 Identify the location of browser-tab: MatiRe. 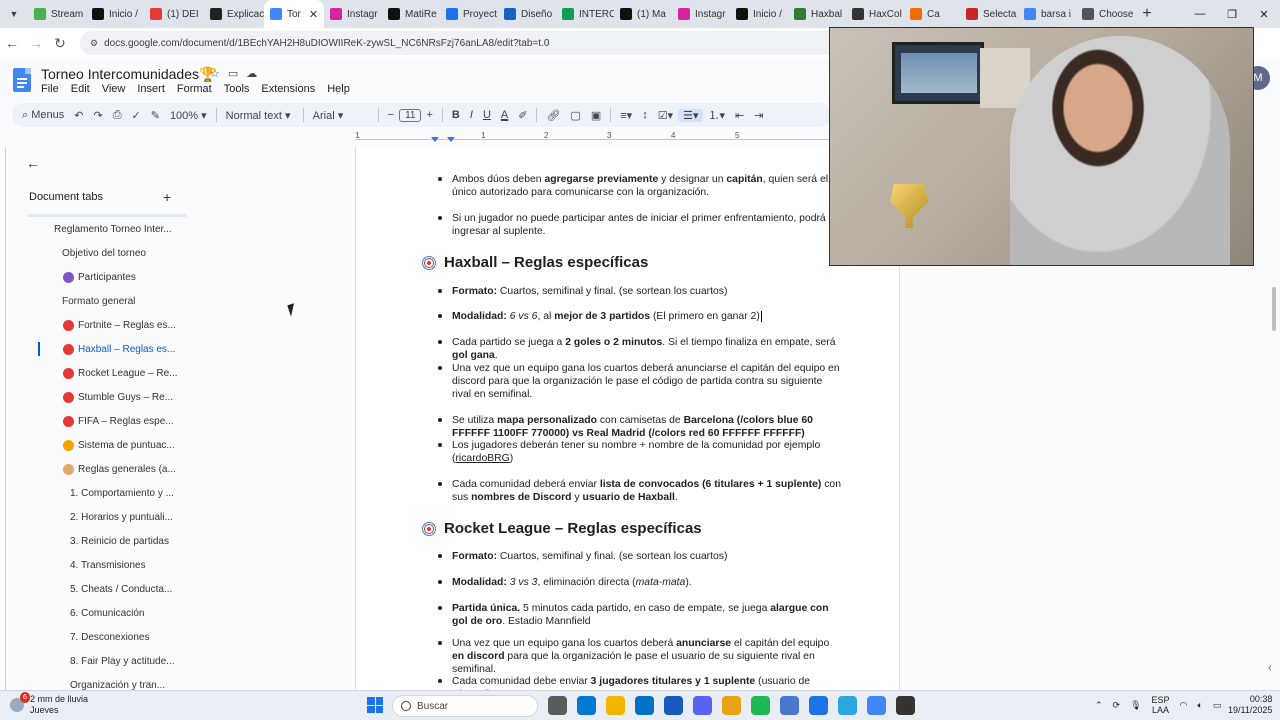
(411, 14).